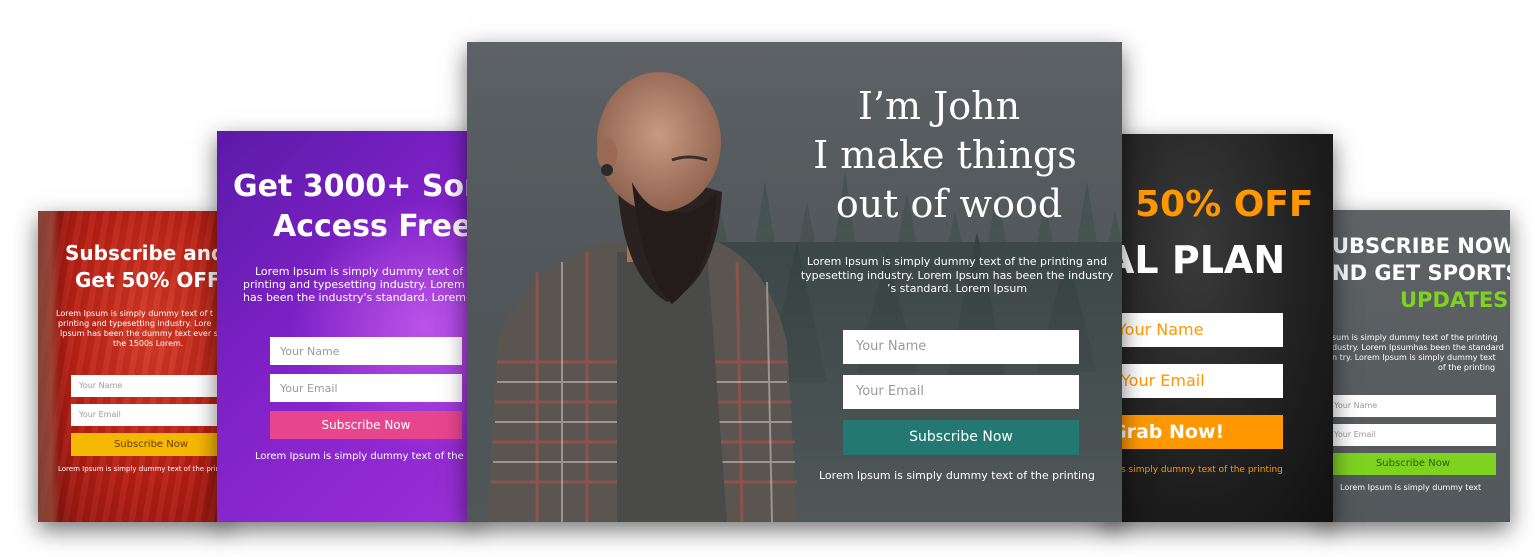 The image size is (1535, 557). What do you see at coordinates (939, 106) in the screenshot?
I see `main-headline: I’m John` at bounding box center [939, 106].